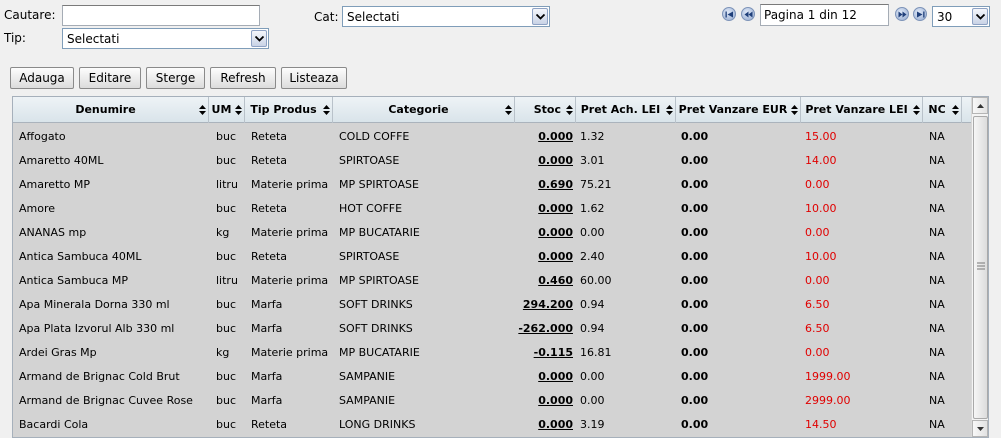 This screenshot has height=438, width=1001. I want to click on scroll-down-icon, so click(980, 428).